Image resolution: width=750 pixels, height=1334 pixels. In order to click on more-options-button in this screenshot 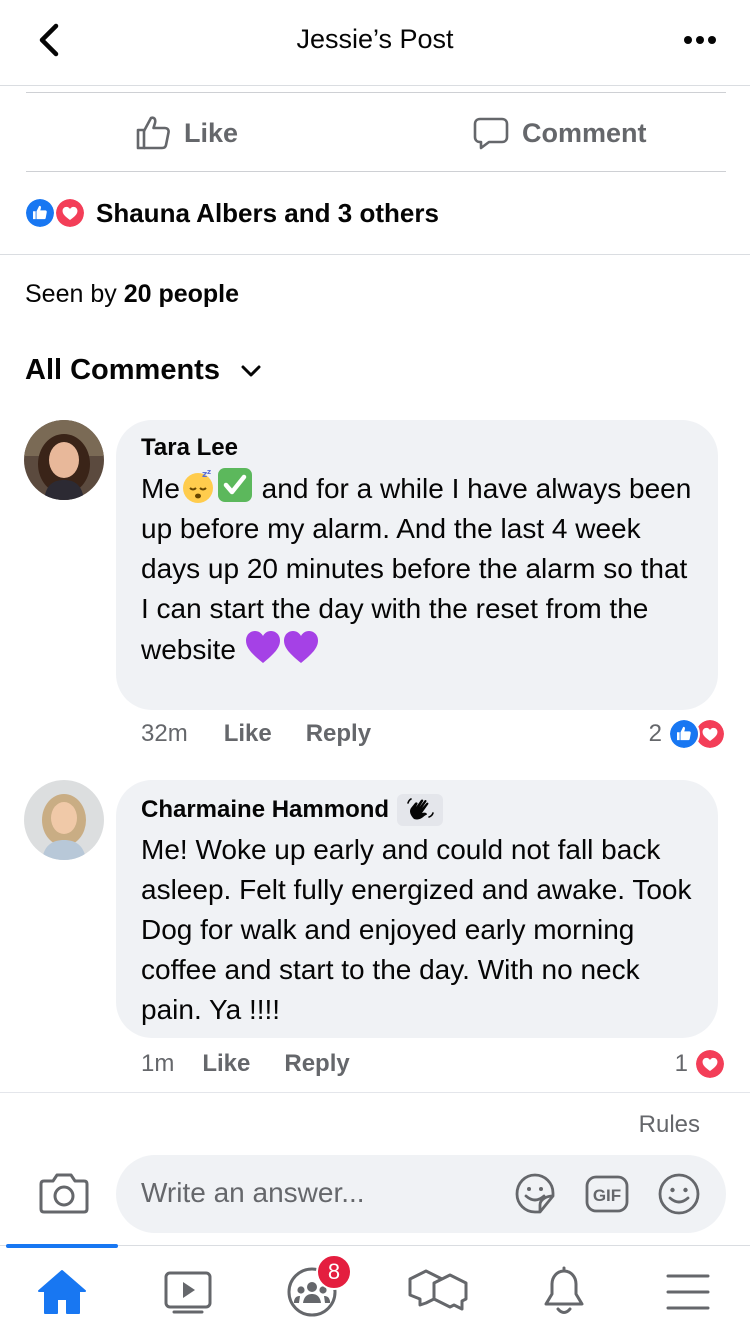, I will do `click(700, 40)`.